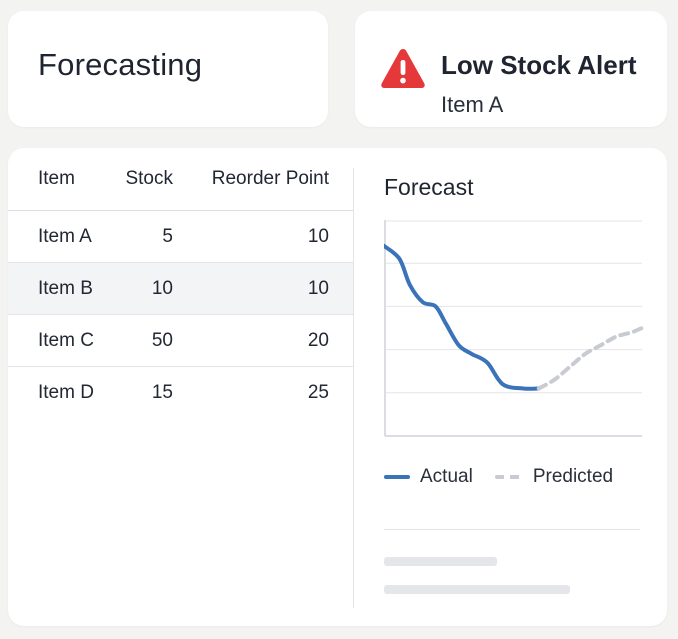 The image size is (678, 639). I want to click on chart-legend: Actual Predicted, so click(509, 477).